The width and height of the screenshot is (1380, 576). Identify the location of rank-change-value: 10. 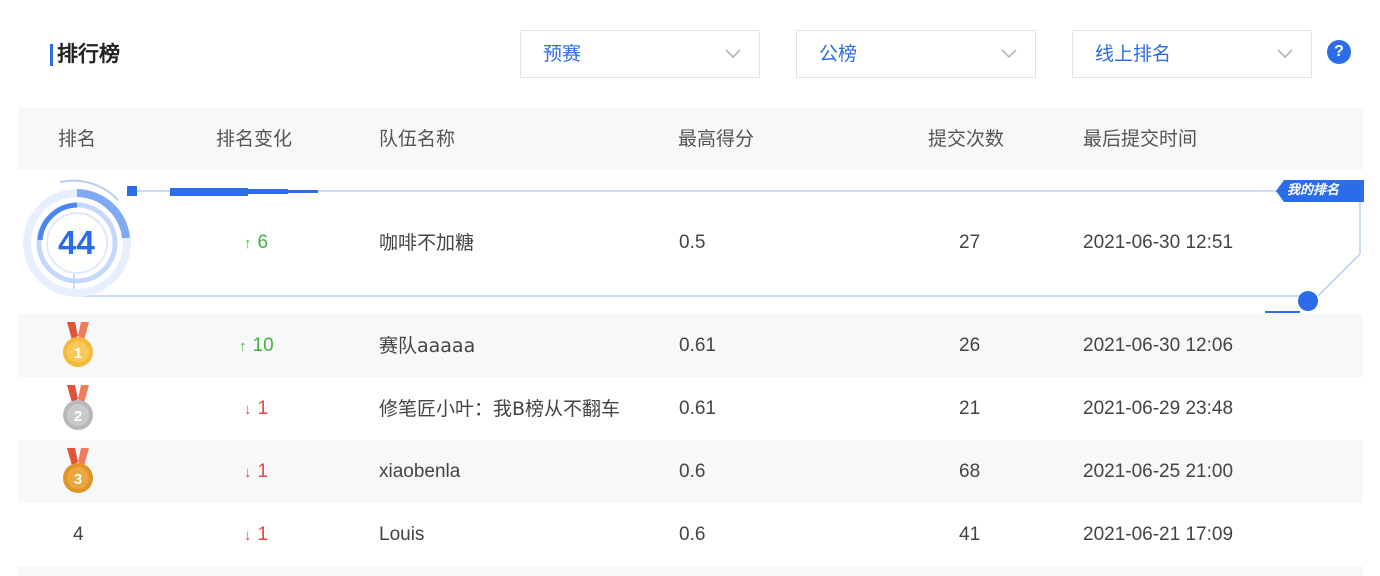
(263, 345).